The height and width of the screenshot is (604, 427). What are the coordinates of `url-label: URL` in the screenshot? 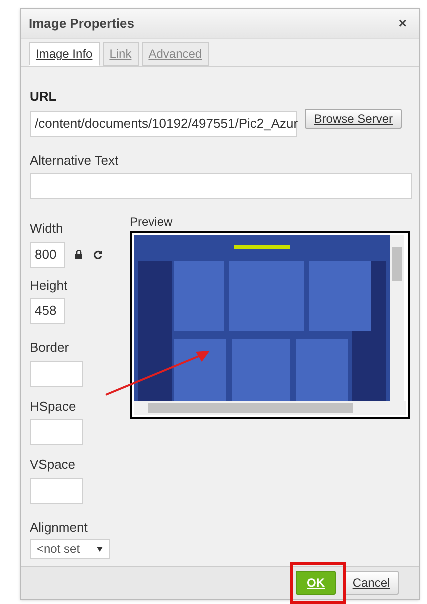 It's located at (44, 97).